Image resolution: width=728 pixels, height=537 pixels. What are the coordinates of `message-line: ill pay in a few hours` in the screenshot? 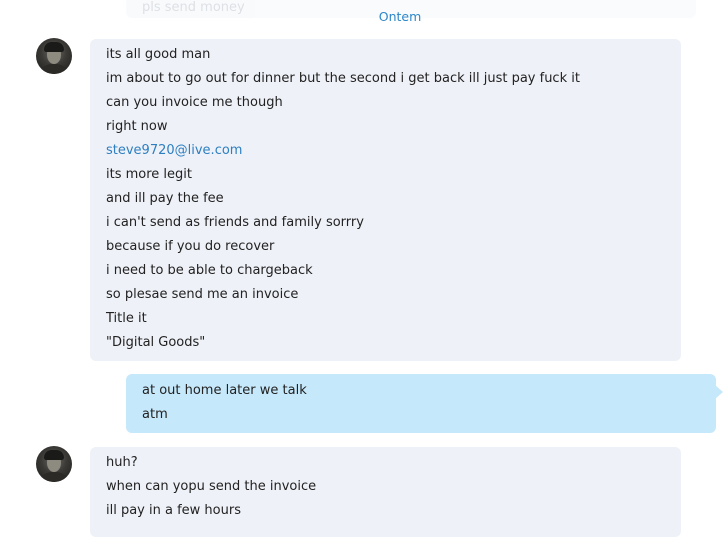 It's located at (173, 510).